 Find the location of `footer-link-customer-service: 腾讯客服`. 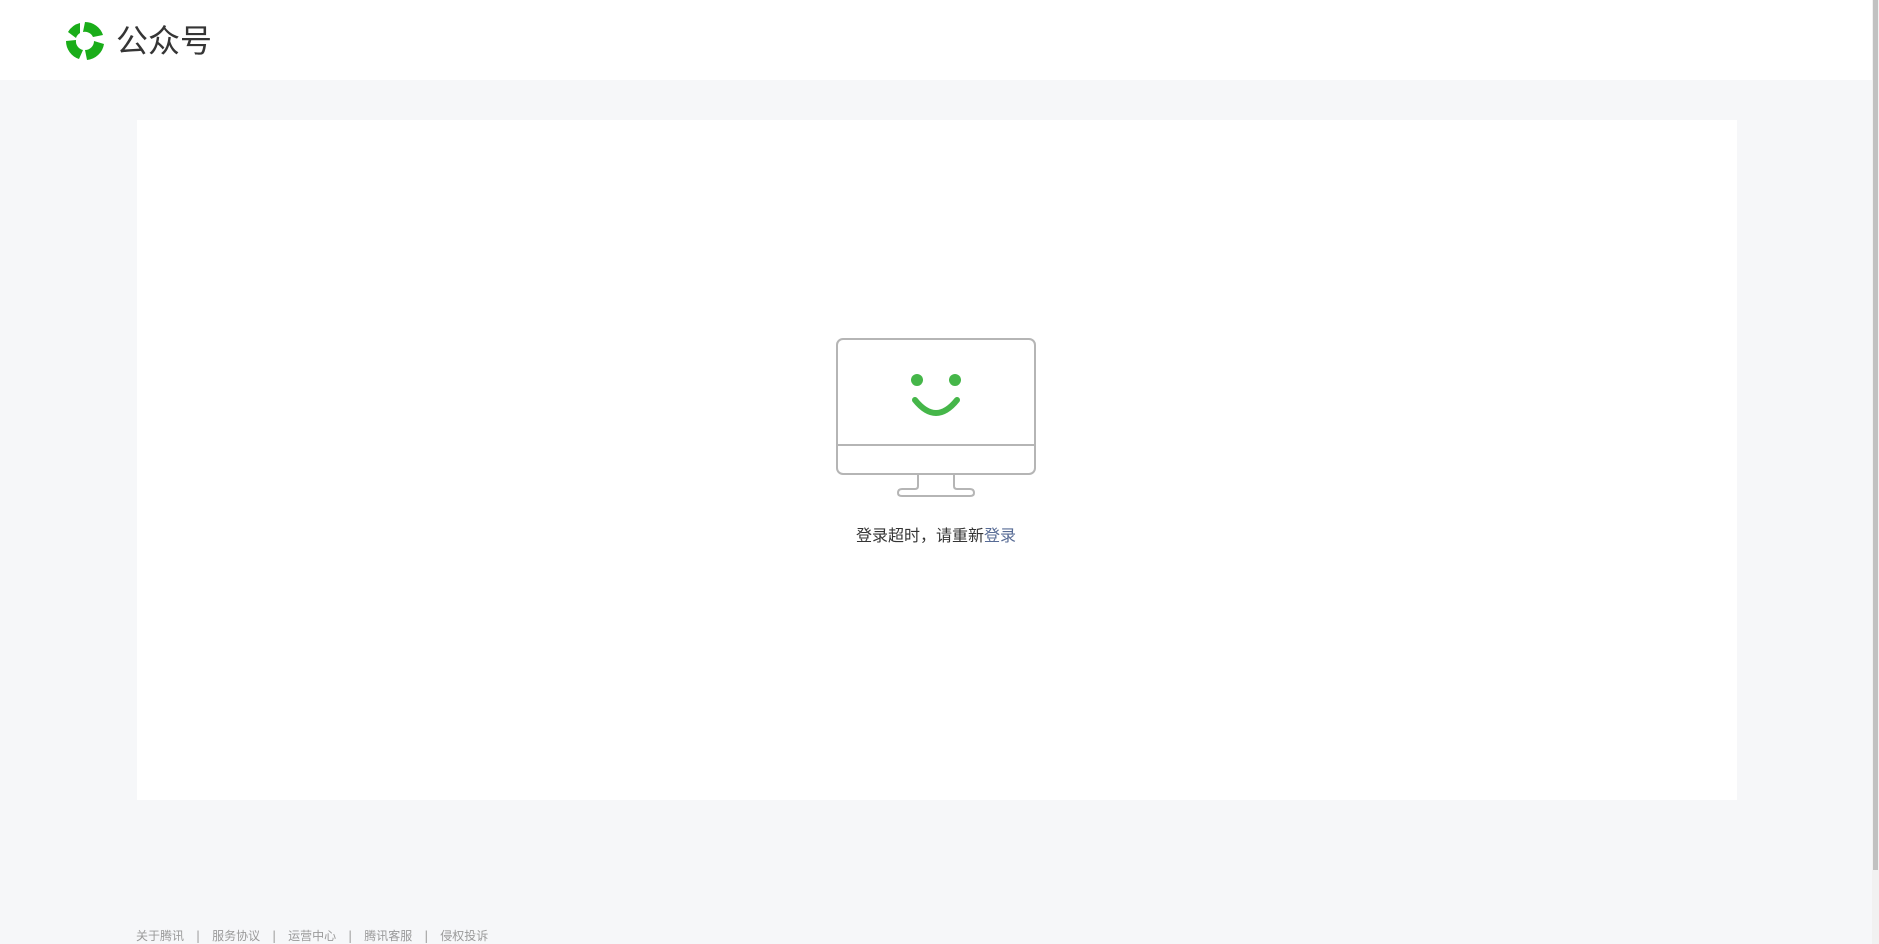

footer-link-customer-service: 腾讯客服 is located at coordinates (388, 936).